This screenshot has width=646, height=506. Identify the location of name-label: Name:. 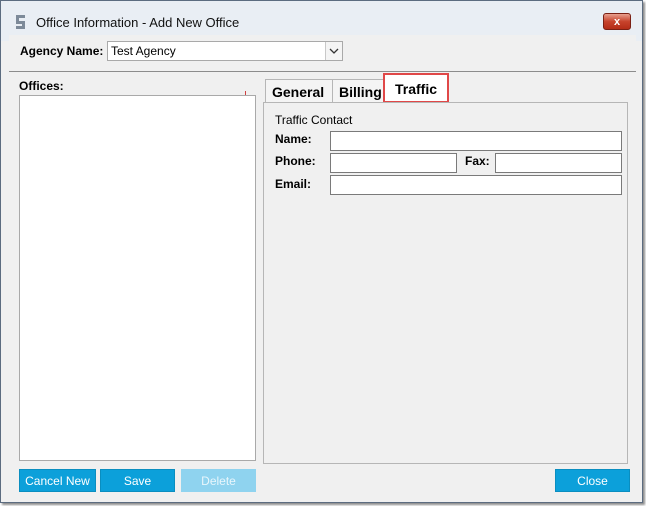
(293, 139).